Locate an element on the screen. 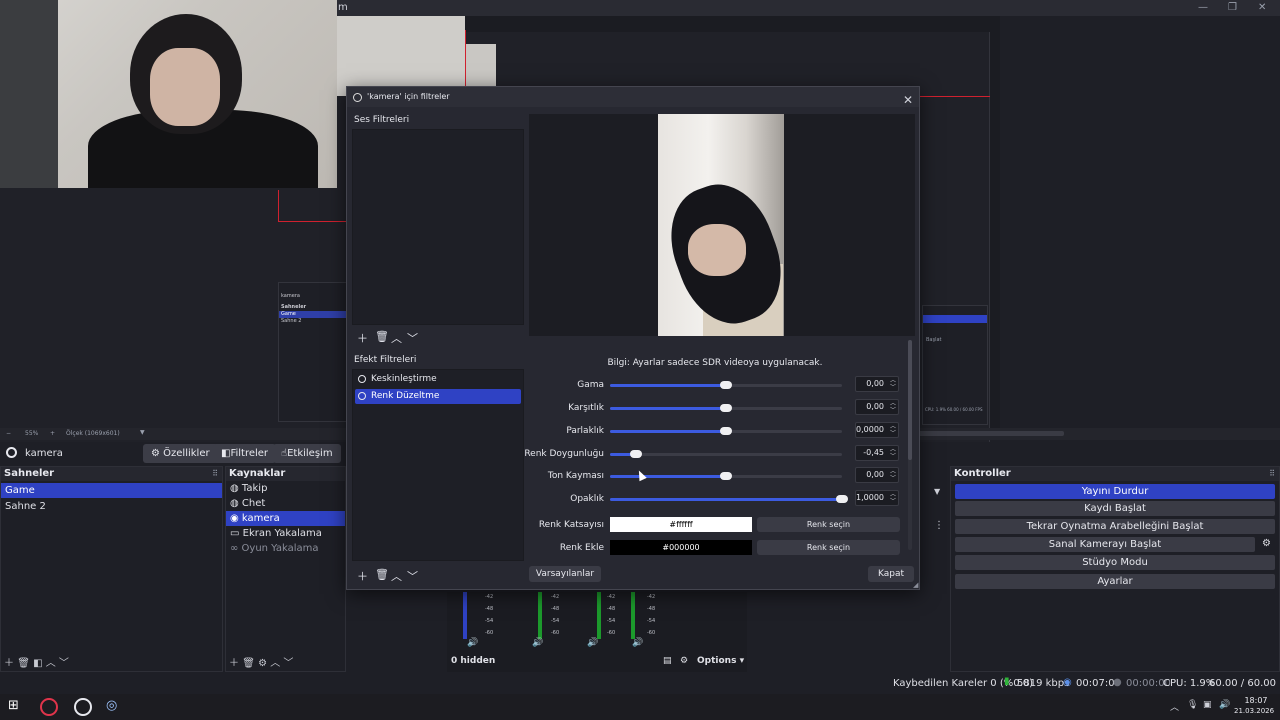 Image resolution: width=1280 pixels, height=720 pixels. source-item-chet: ◍ Chet is located at coordinates (285, 503).